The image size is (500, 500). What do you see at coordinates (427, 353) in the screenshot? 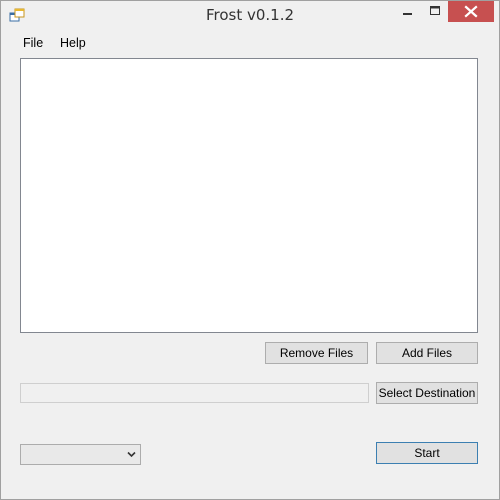
I see `add-files-button: Add Files` at bounding box center [427, 353].